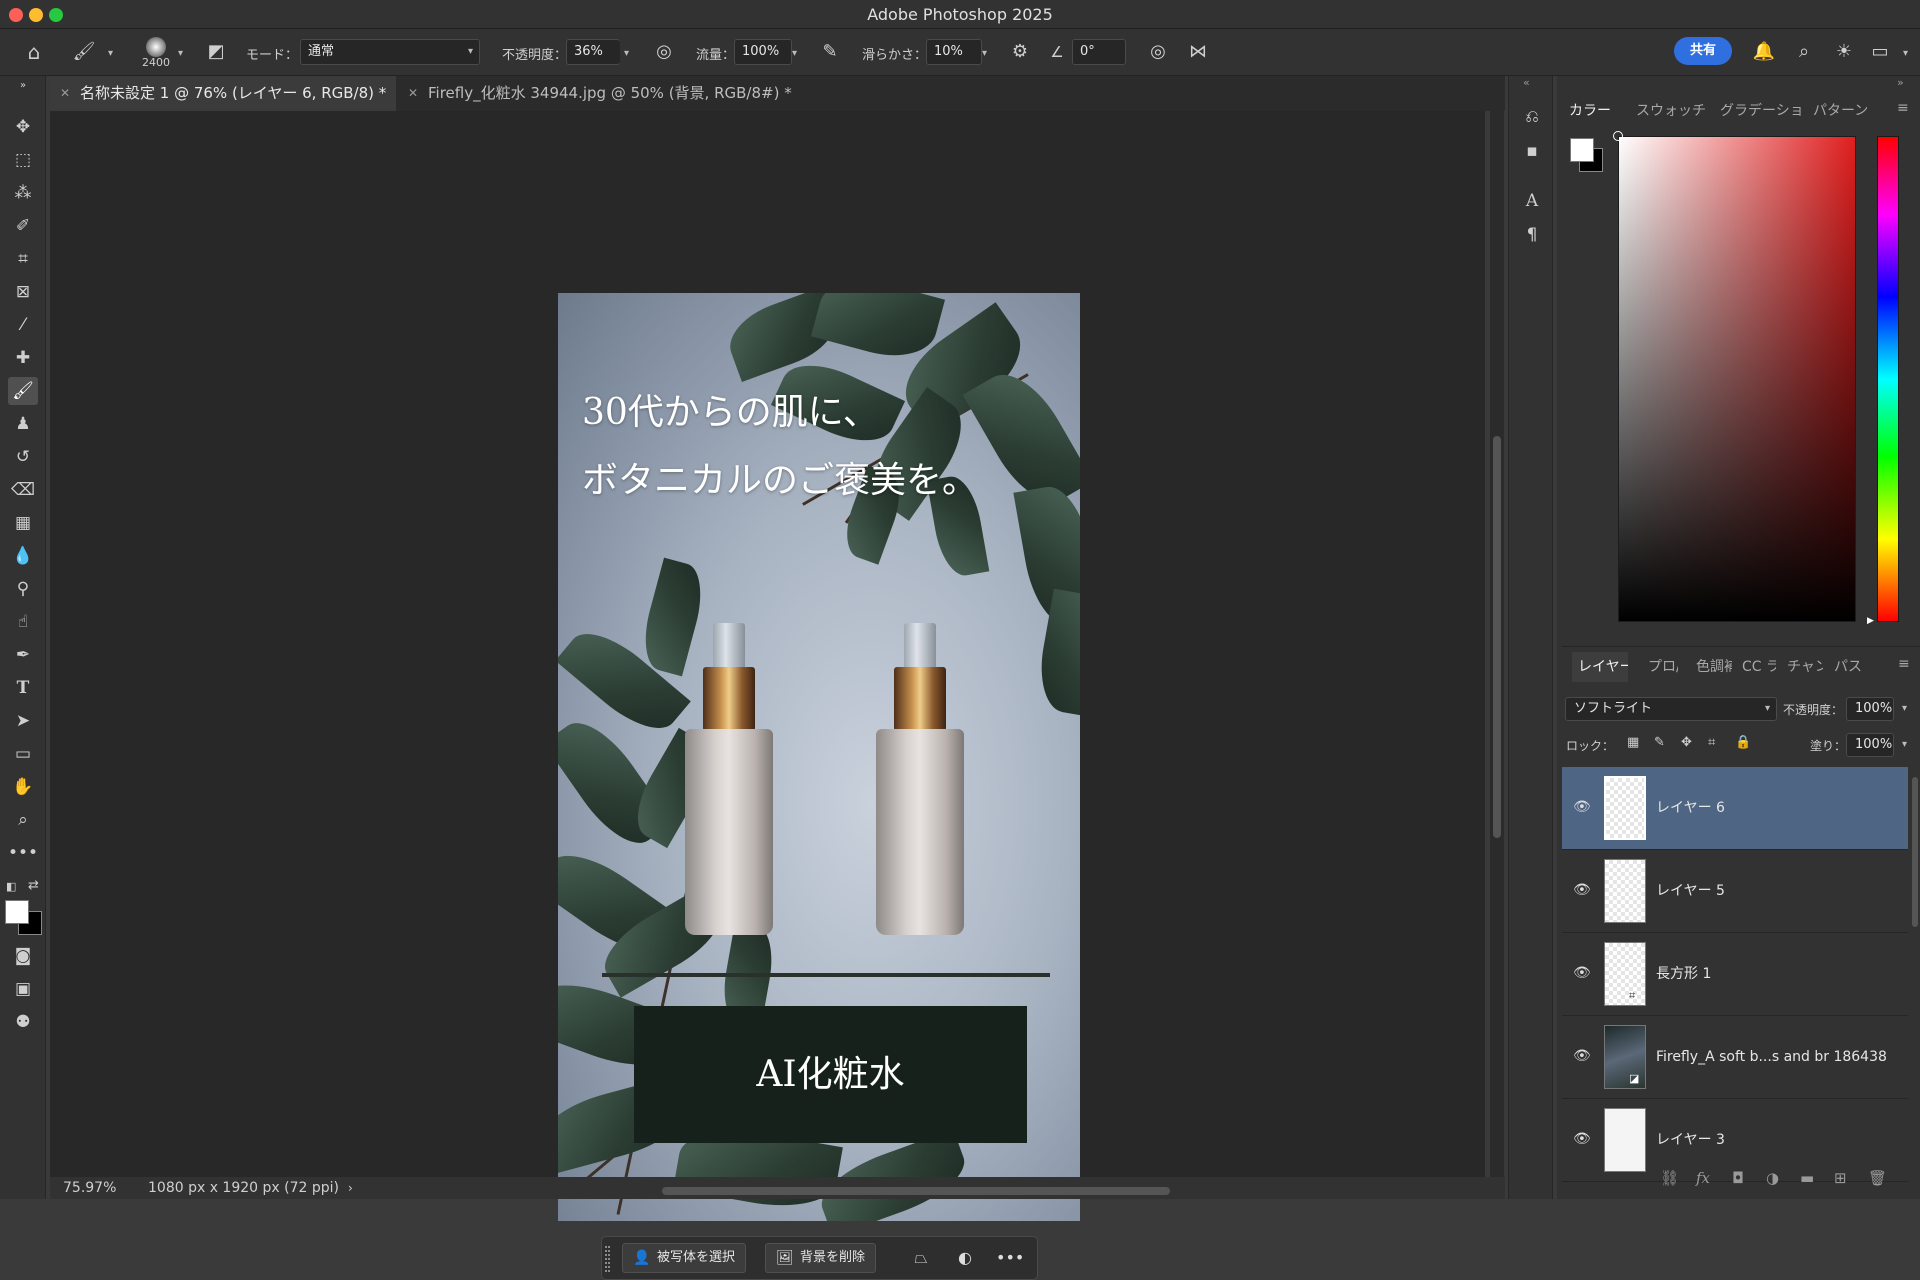 The width and height of the screenshot is (1920, 1280). What do you see at coordinates (1690, 891) in the screenshot?
I see `layer-name: レイヤー 5` at bounding box center [1690, 891].